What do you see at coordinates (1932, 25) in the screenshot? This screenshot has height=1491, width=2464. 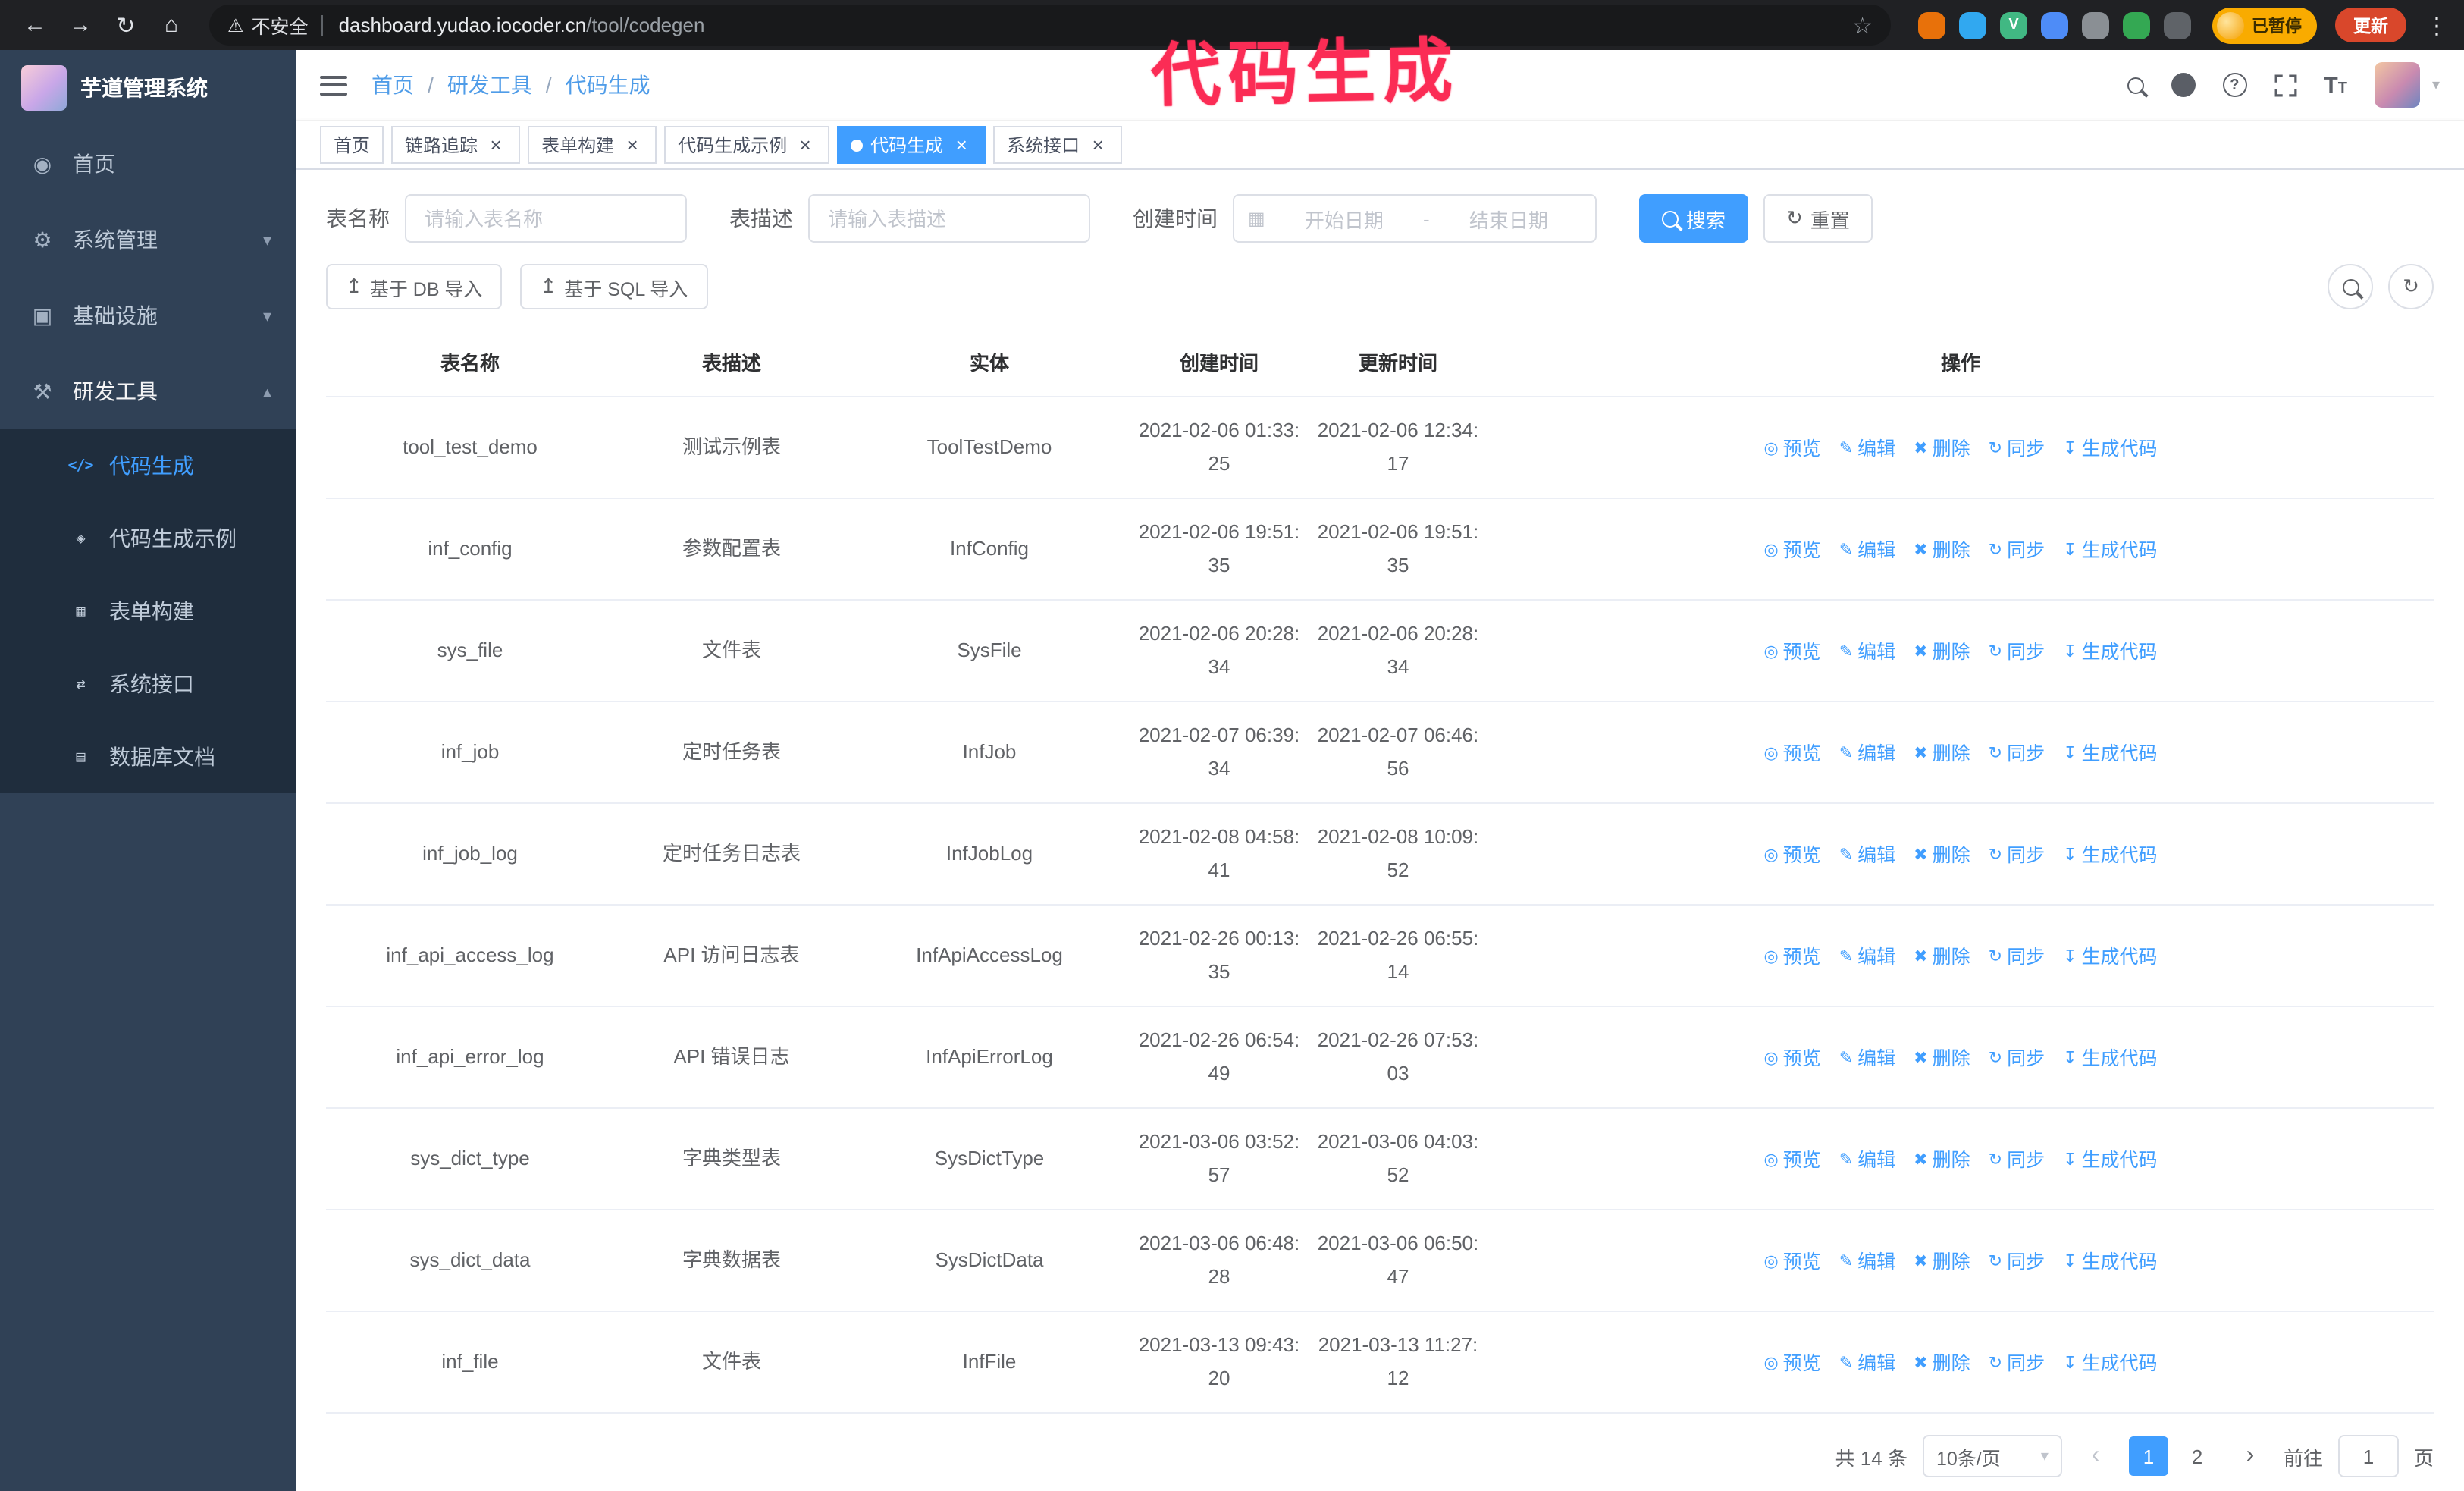 I see `orange-extension-icon` at bounding box center [1932, 25].